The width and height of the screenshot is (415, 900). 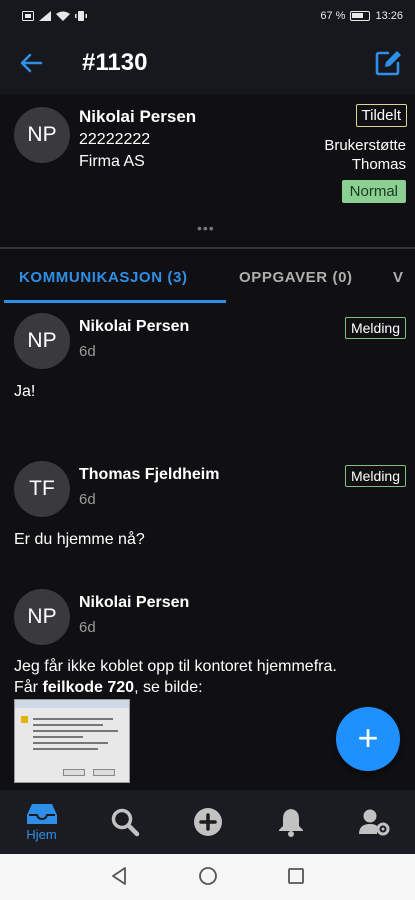 I want to click on nav-search, so click(x=124, y=822).